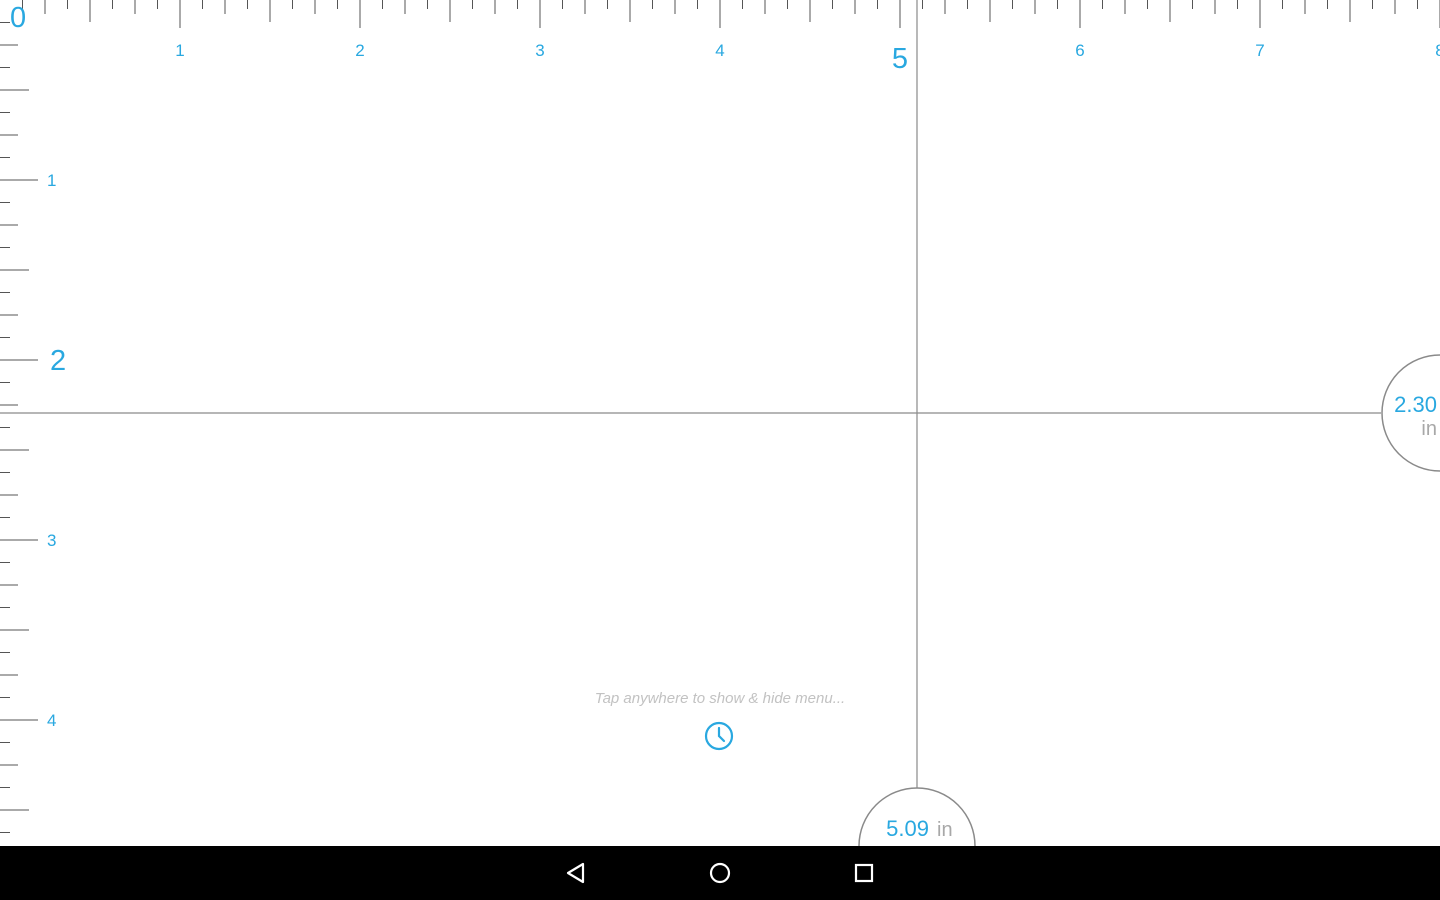 The width and height of the screenshot is (1440, 900). What do you see at coordinates (1415, 404) in the screenshot?
I see `vertical-readout-value: 2.30` at bounding box center [1415, 404].